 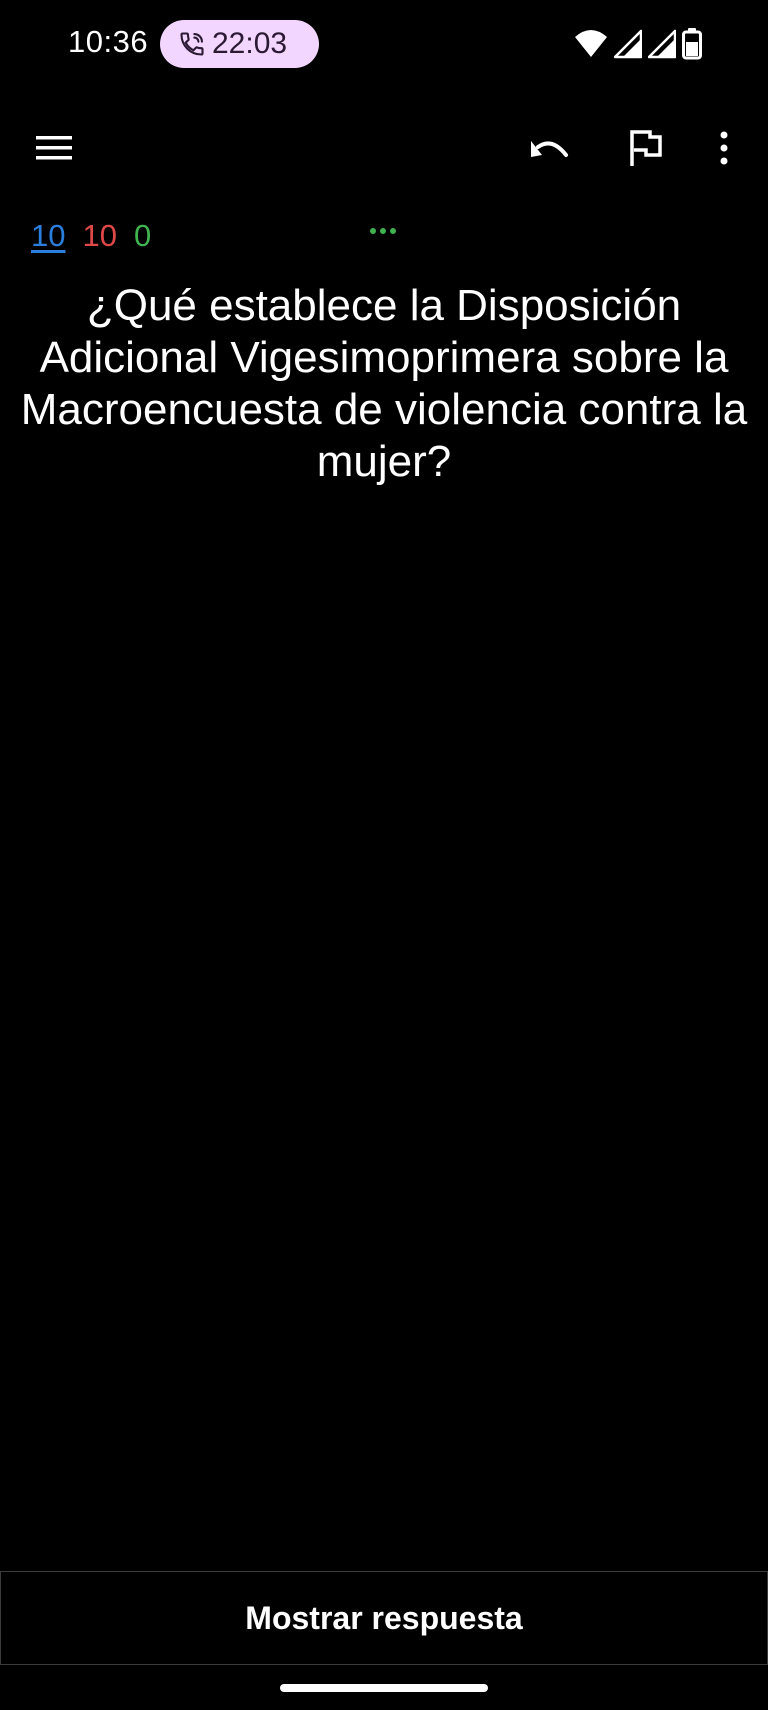 What do you see at coordinates (108, 41) in the screenshot?
I see `status-clock: 10:36` at bounding box center [108, 41].